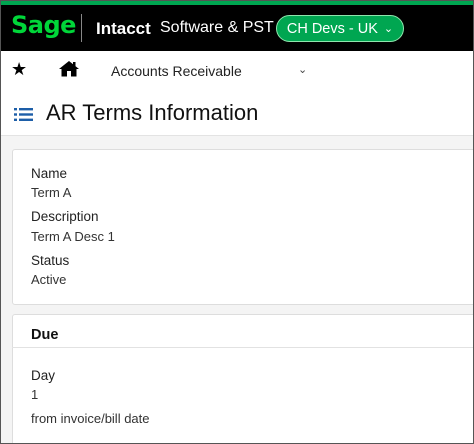 Image resolution: width=474 pixels, height=444 pixels. I want to click on star-icon: ★, so click(19, 69).